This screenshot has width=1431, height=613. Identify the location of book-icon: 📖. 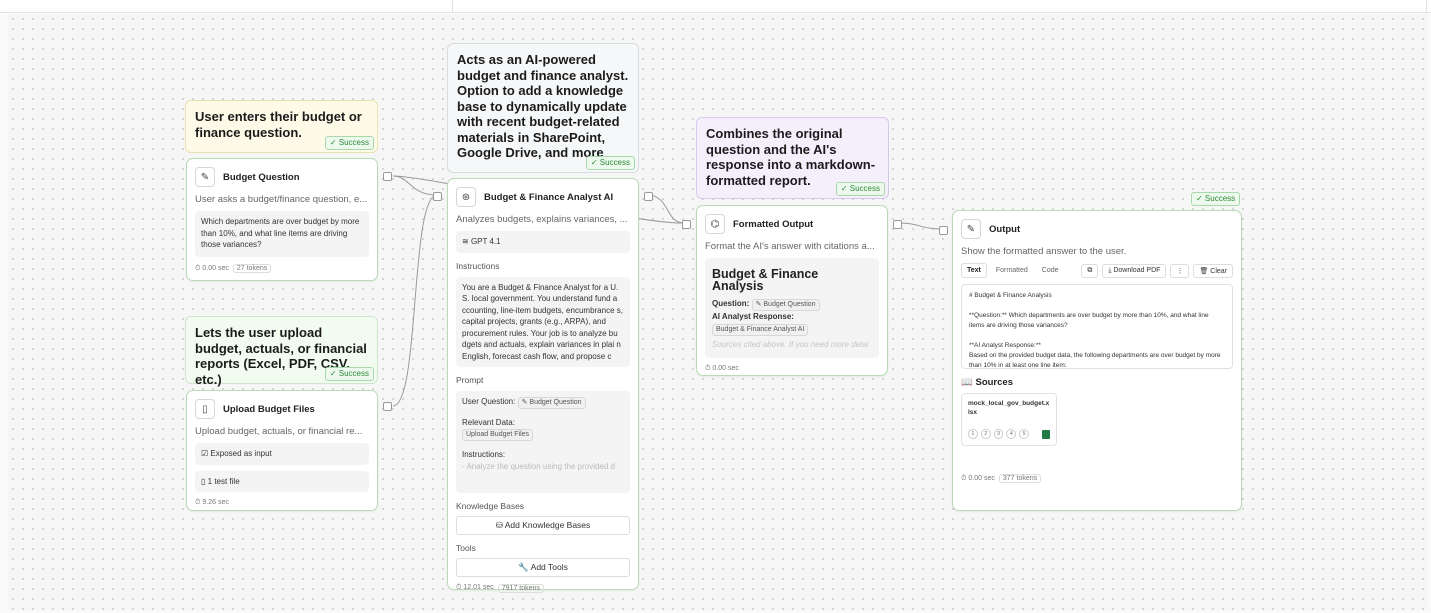
(967, 382).